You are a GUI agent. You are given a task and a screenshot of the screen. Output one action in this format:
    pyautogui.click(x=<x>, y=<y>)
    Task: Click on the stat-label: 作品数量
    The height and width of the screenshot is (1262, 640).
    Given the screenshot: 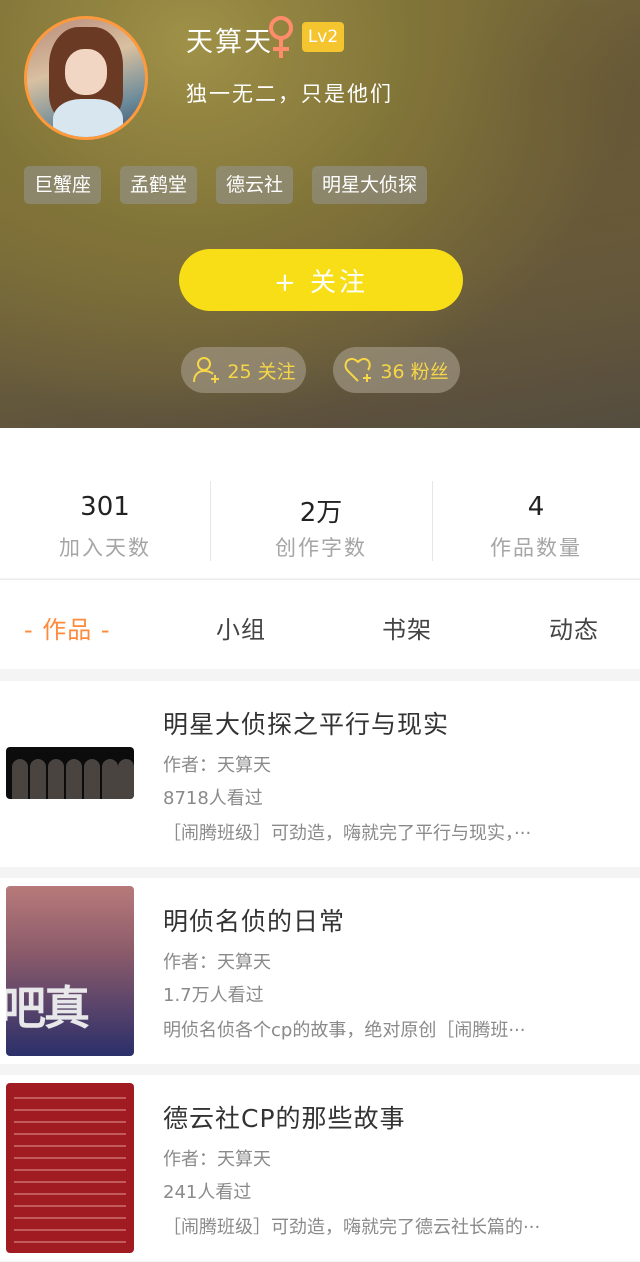 What is the action you would take?
    pyautogui.click(x=536, y=548)
    